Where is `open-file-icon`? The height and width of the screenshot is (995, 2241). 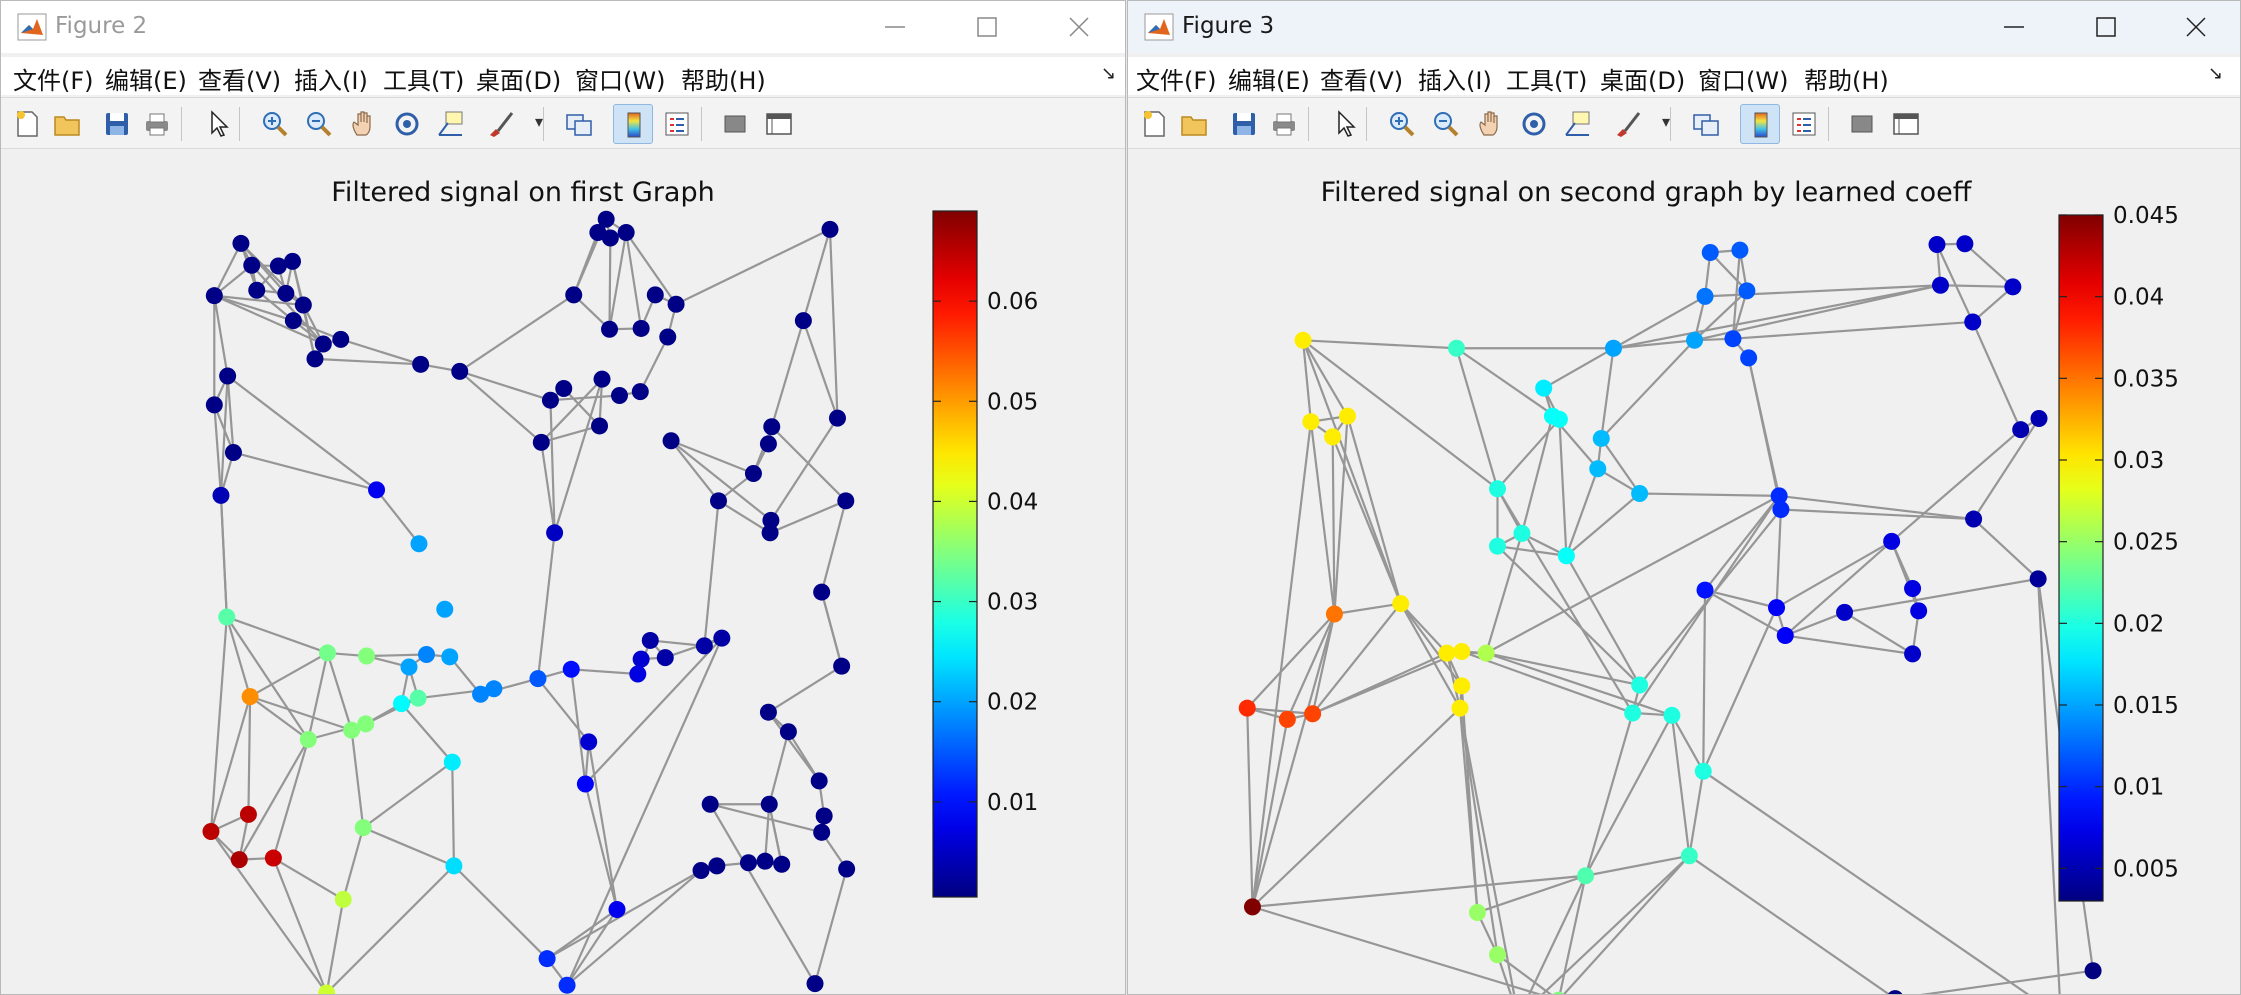 open-file-icon is located at coordinates (67, 126).